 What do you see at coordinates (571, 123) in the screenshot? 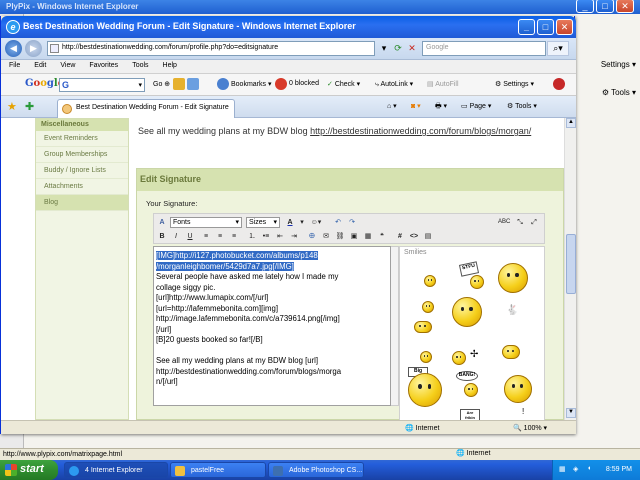
I see `scroll-up-icon: ▲` at bounding box center [571, 123].